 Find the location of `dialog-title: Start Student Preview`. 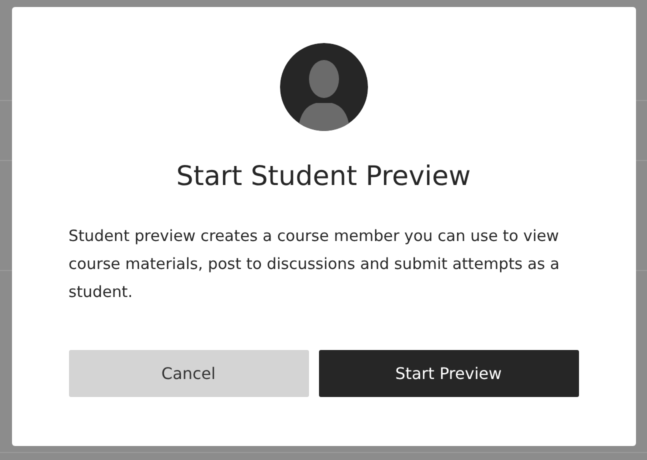

dialog-title: Start Student Preview is located at coordinates (323, 176).